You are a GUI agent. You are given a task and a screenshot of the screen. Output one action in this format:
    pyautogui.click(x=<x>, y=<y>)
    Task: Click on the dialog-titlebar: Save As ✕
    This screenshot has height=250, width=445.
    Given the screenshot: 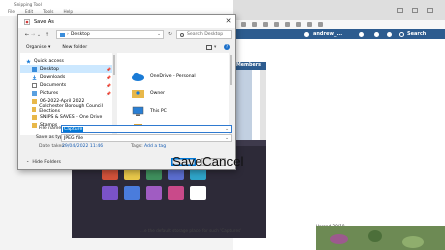 What is the action you would take?
    pyautogui.click(x=126, y=21)
    